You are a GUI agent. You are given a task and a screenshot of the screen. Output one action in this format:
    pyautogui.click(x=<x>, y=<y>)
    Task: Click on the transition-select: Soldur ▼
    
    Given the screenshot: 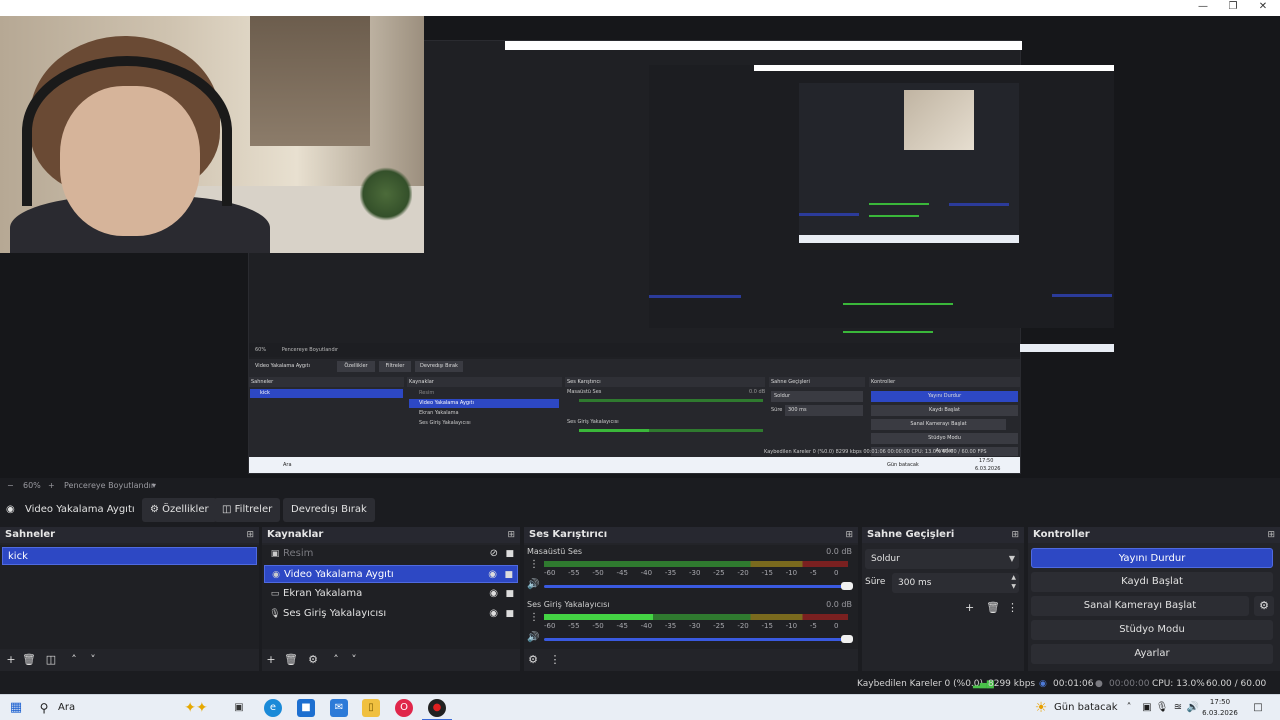 What is the action you would take?
    pyautogui.click(x=942, y=559)
    